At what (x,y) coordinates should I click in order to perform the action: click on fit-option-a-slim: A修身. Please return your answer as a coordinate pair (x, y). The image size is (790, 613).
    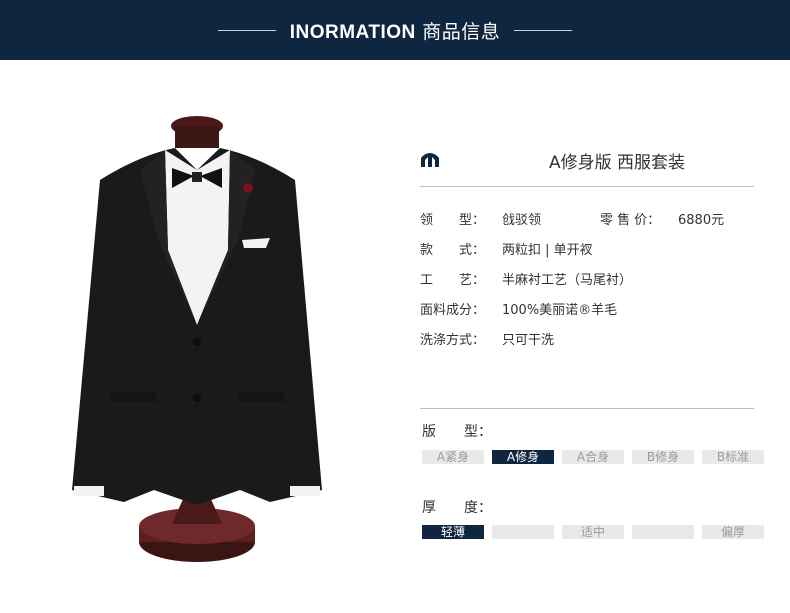
    Looking at the image, I should click on (523, 457).